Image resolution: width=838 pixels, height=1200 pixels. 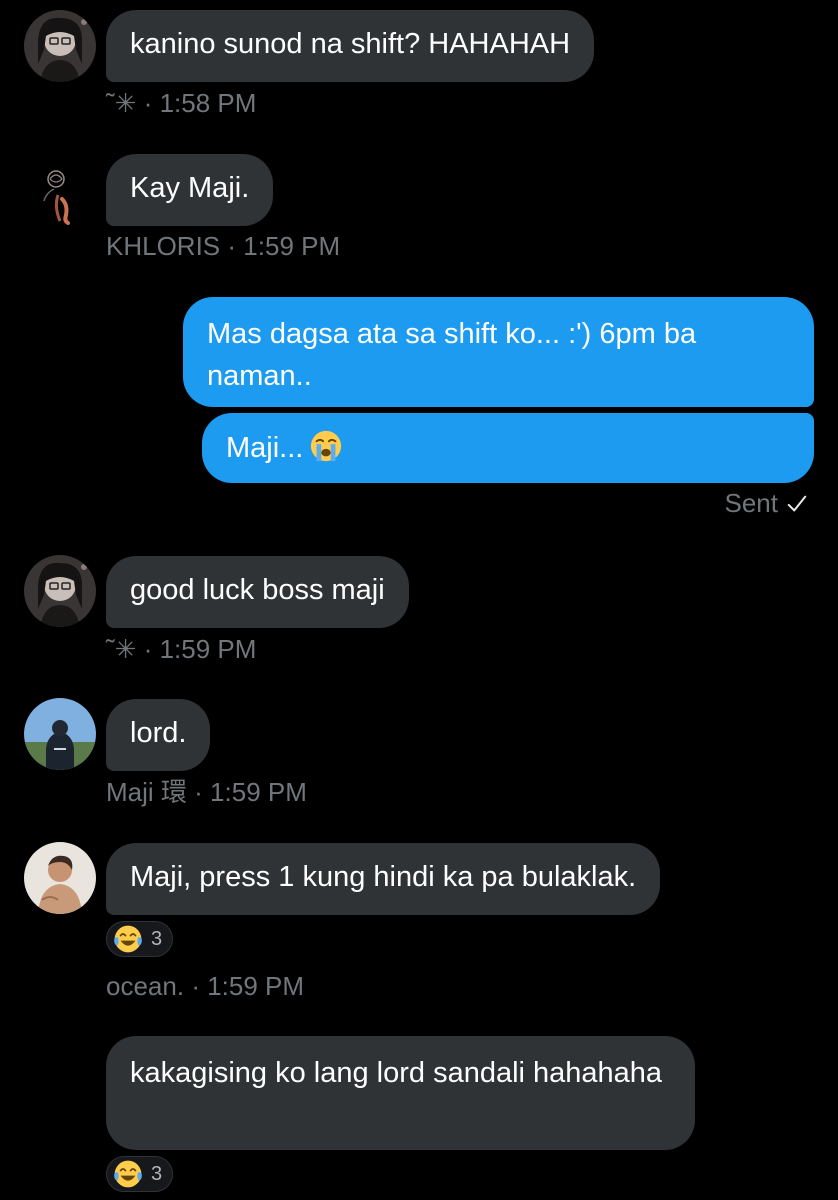 I want to click on message-meta: ˜✳ · 1:58 PM, so click(x=181, y=103).